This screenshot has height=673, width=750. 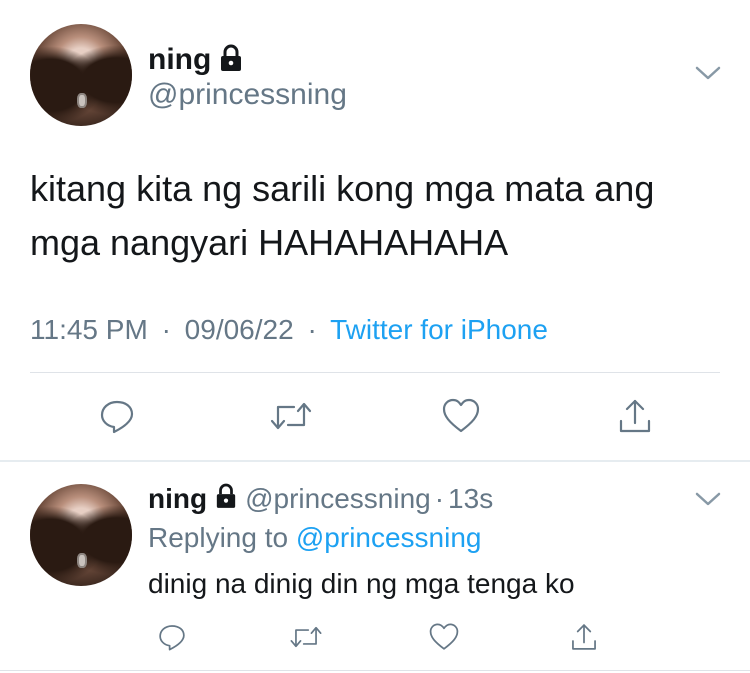 What do you see at coordinates (375, 461) in the screenshot?
I see `thread-separator` at bounding box center [375, 461].